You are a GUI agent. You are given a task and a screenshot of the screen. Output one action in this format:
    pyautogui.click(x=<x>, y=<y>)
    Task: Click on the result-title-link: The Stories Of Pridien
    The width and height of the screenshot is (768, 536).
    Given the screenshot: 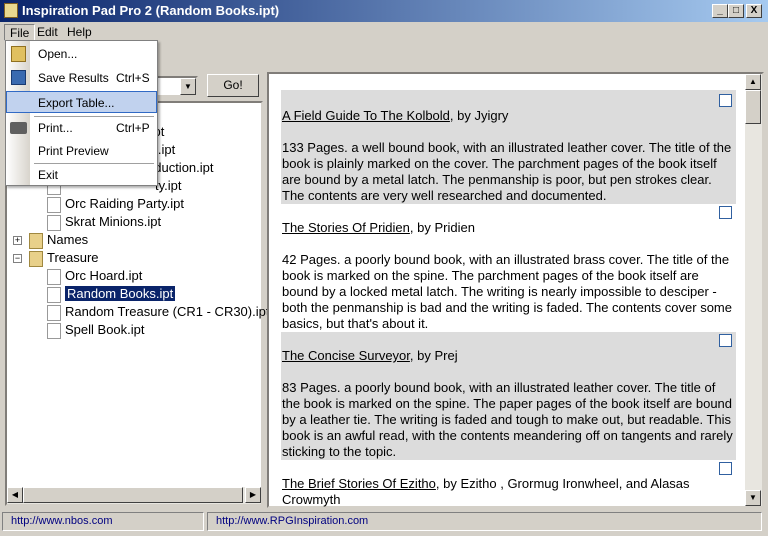 What is the action you would take?
    pyautogui.click(x=346, y=227)
    